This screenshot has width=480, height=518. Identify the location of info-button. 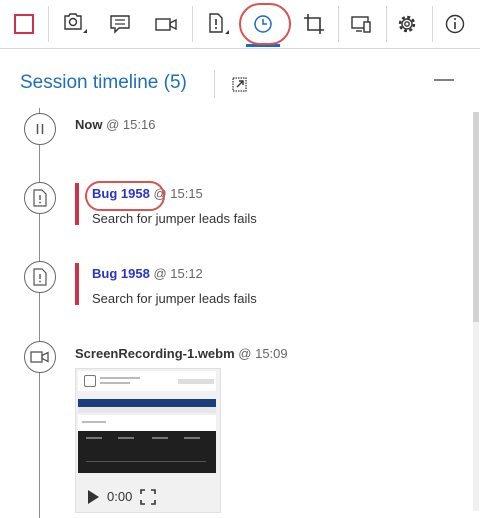
(455, 24).